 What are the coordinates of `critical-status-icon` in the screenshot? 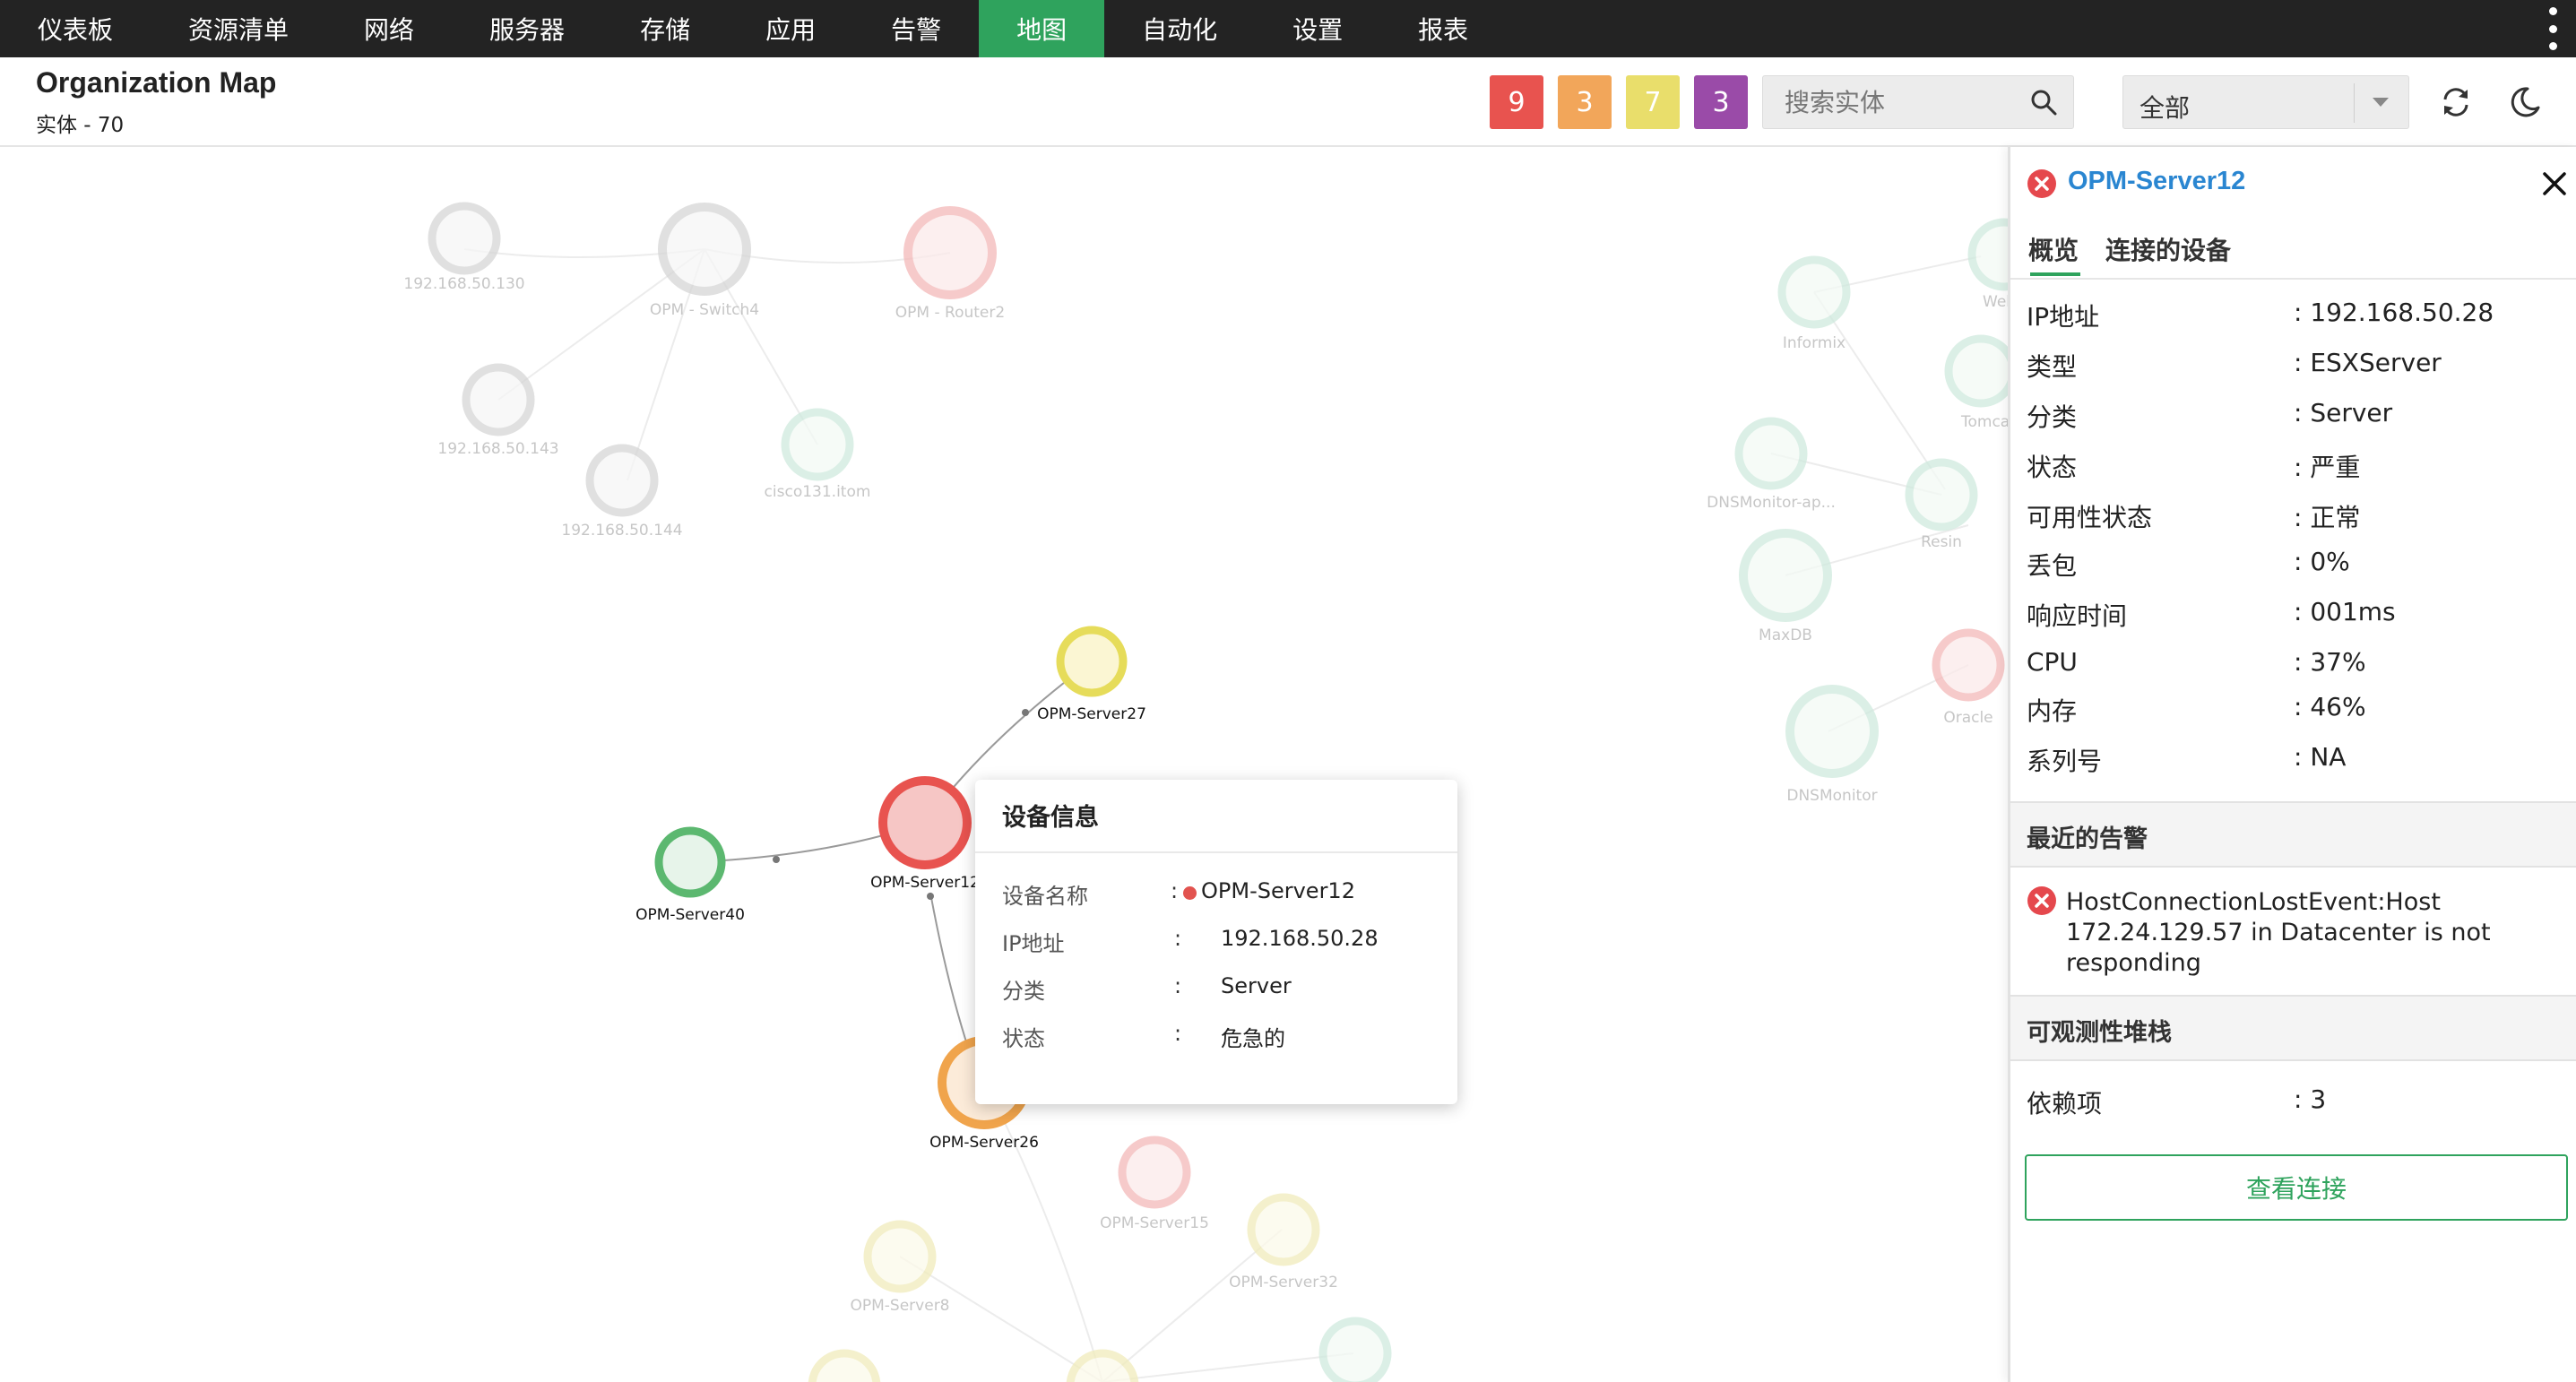 It's located at (2041, 184).